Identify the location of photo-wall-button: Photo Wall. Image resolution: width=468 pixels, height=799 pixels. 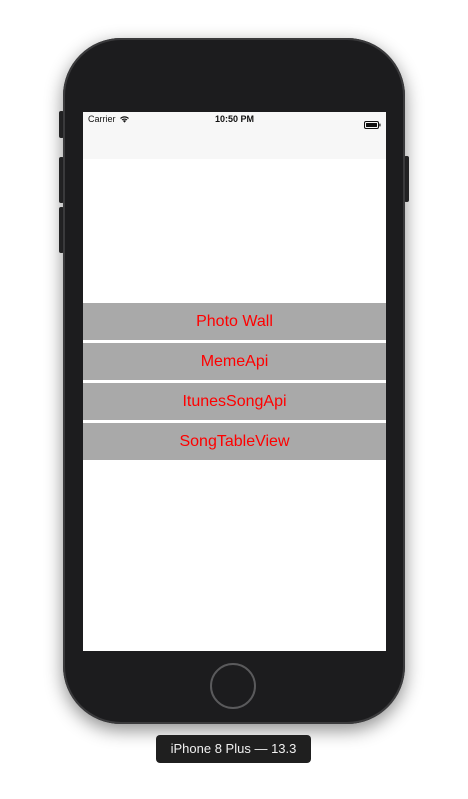
(234, 321).